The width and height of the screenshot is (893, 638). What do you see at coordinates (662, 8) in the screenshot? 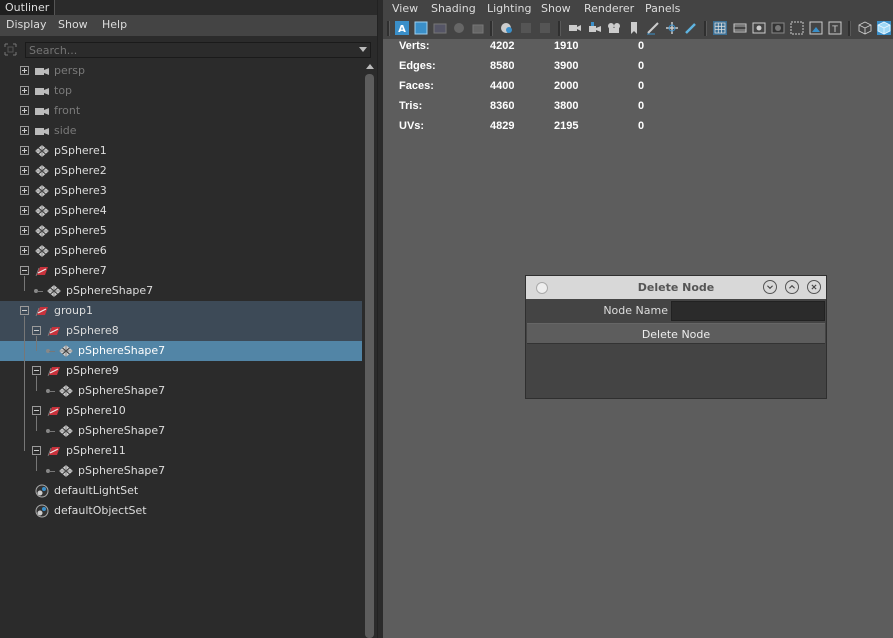
I see `menu-panels: Panels` at bounding box center [662, 8].